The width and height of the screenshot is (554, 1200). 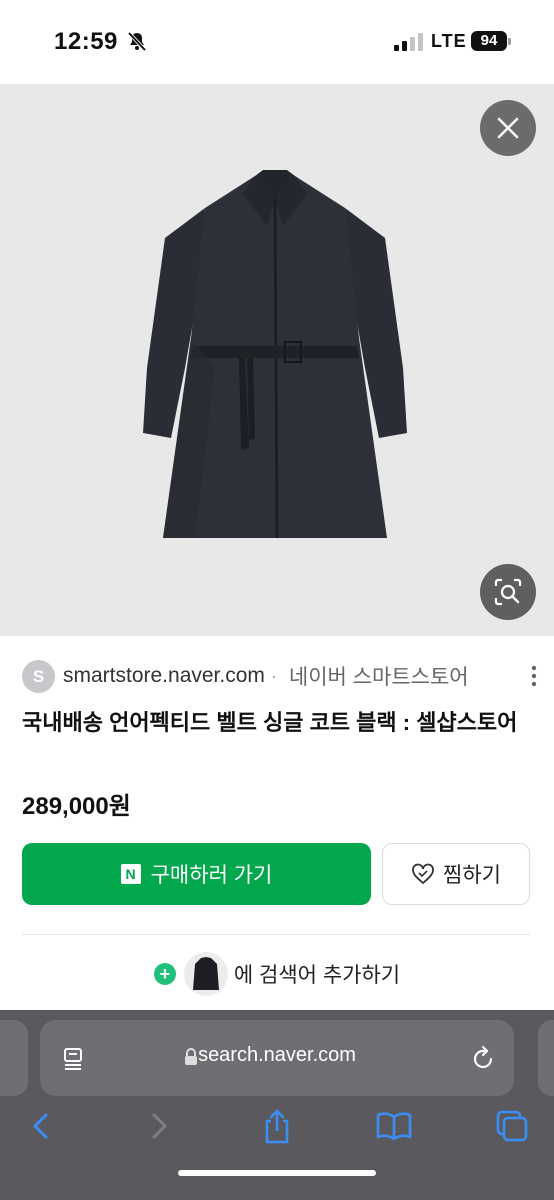 I want to click on coat-thumbnail-icon, so click(x=205, y=973).